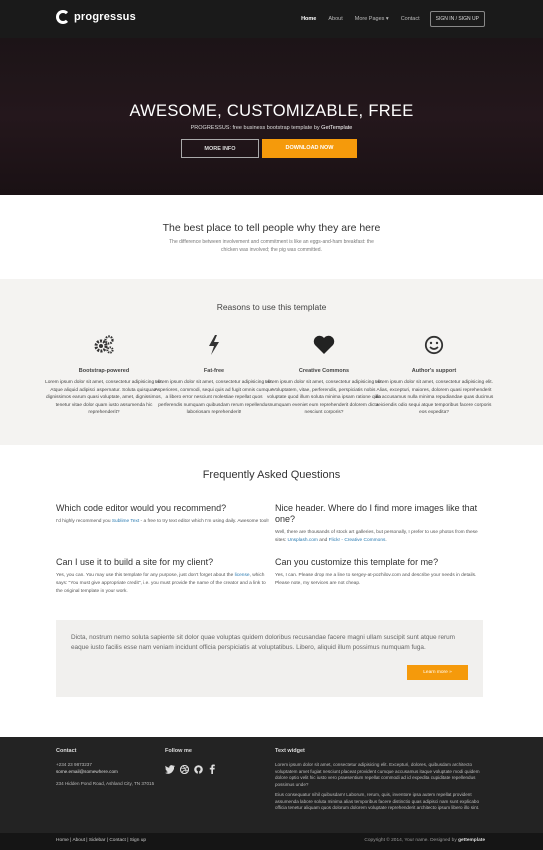 The width and height of the screenshot is (543, 850). What do you see at coordinates (198, 769) in the screenshot?
I see `github-icon` at bounding box center [198, 769].